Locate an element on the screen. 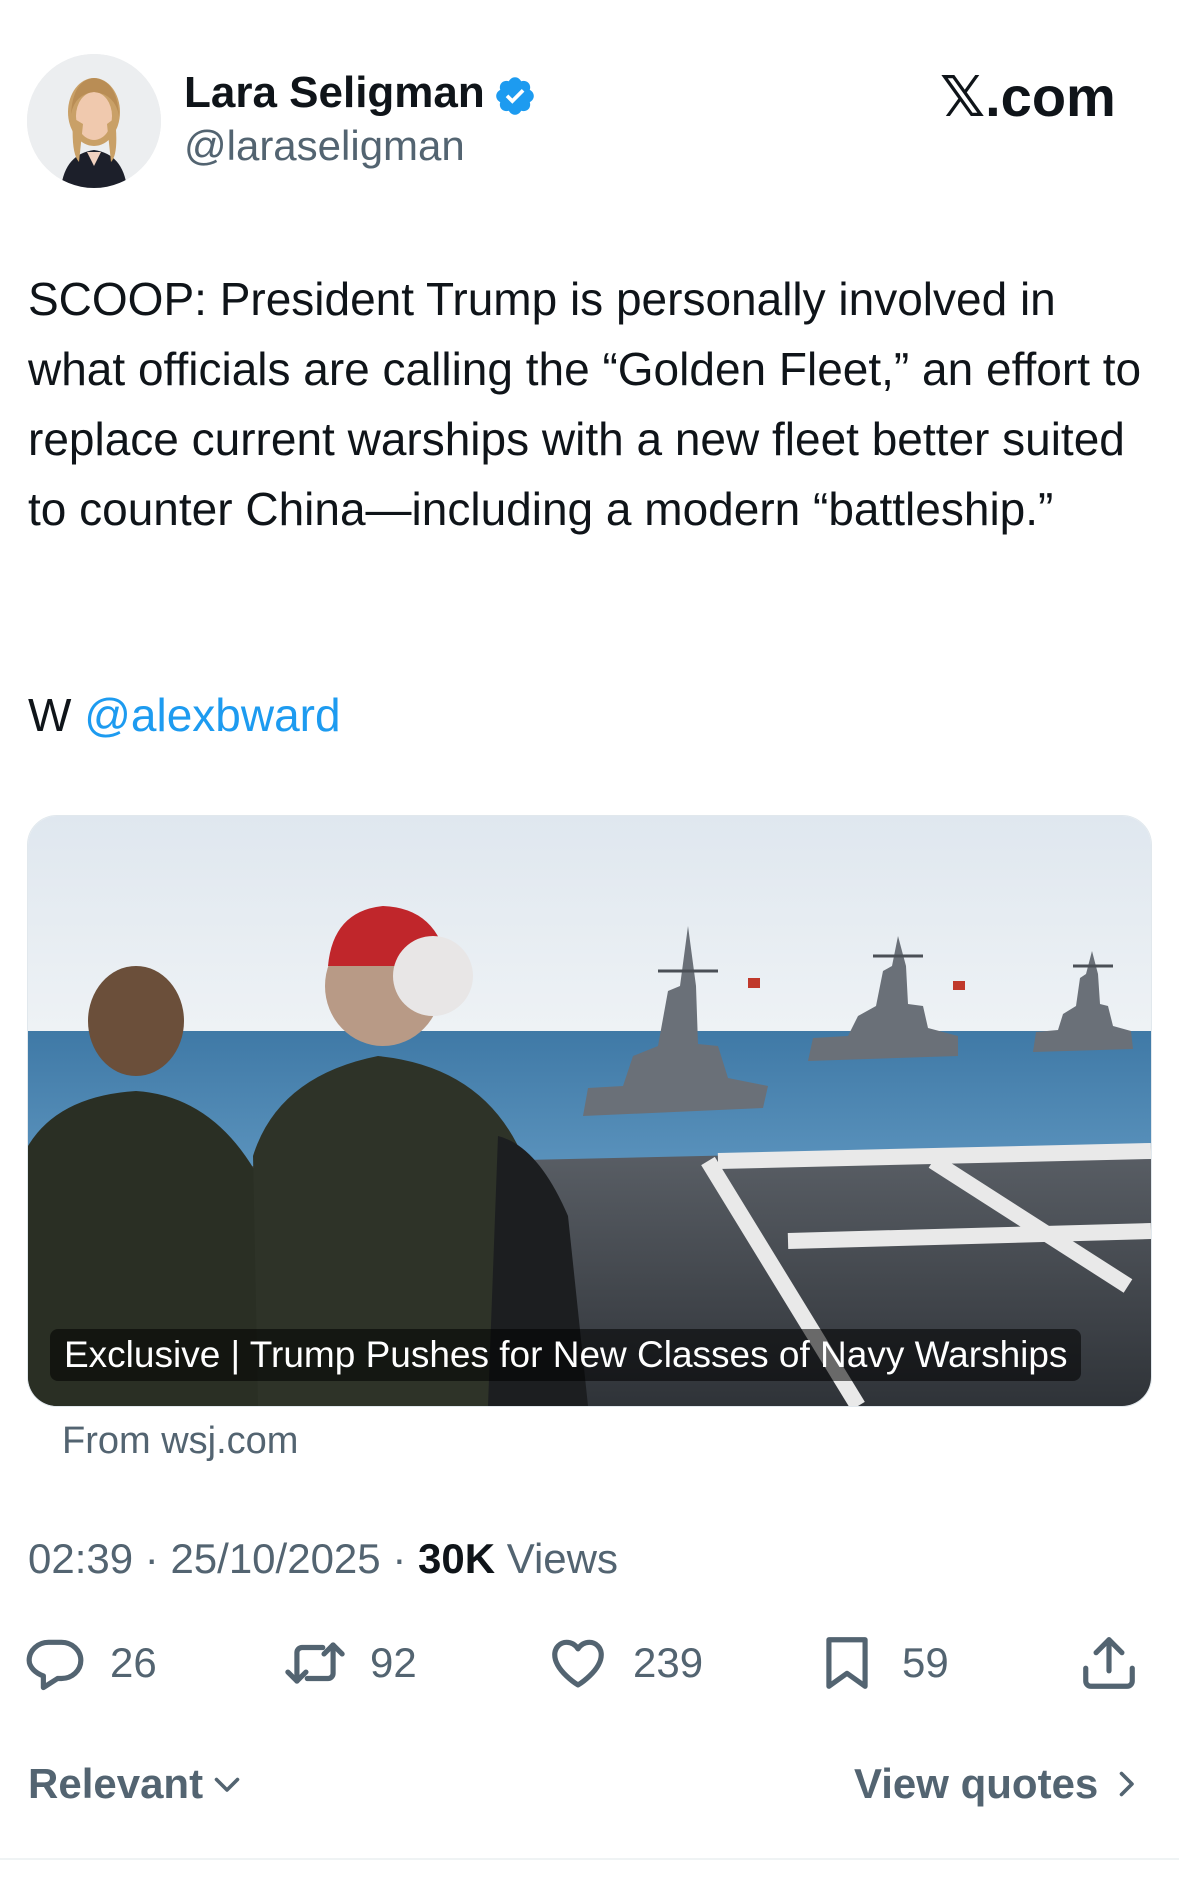 The image size is (1179, 1901). w-prefix: W is located at coordinates (50, 715).